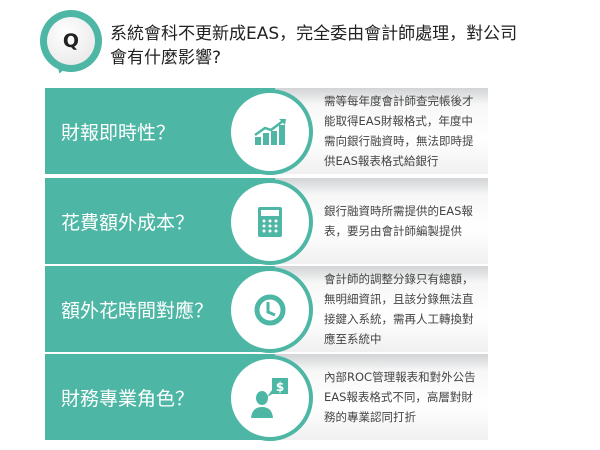 The width and height of the screenshot is (600, 450). Describe the element at coordinates (270, 222) in the screenshot. I see `calculator-icon` at that location.